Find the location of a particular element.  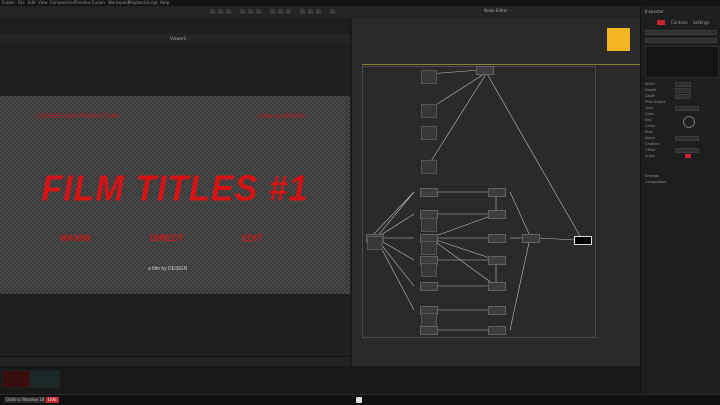

menu-help: Help is located at coordinates (164, 2).